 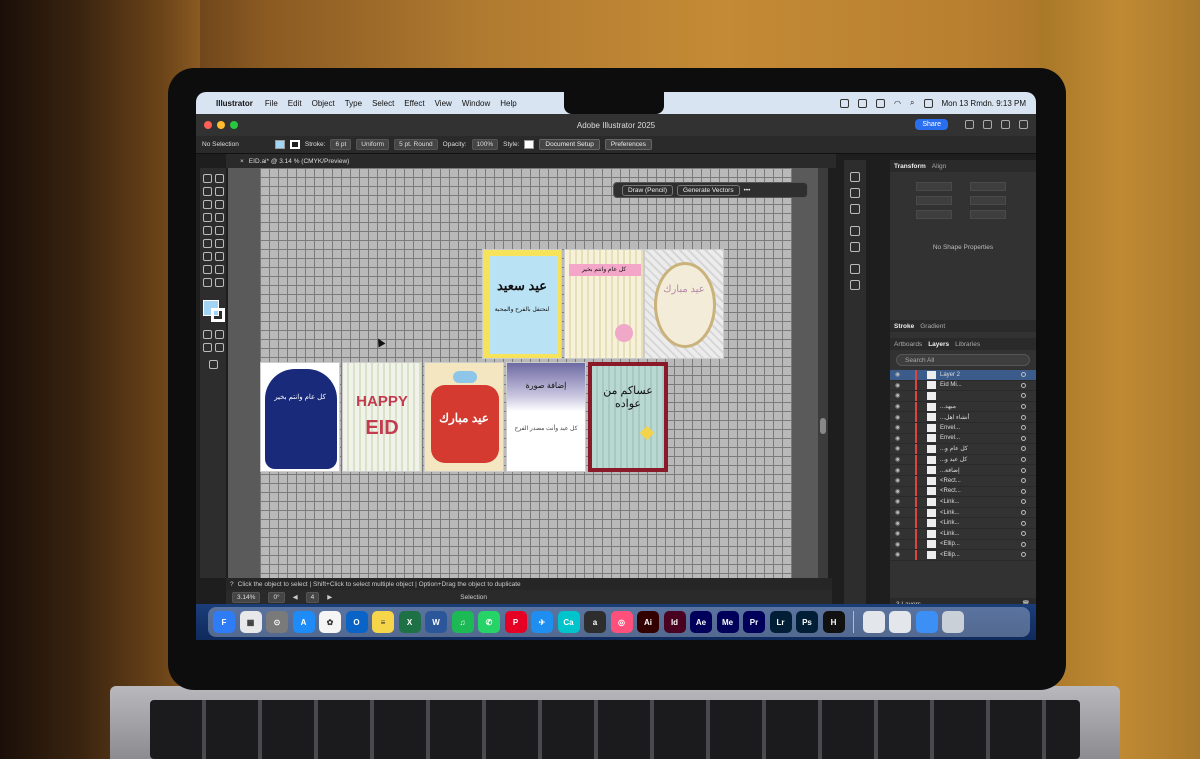 I want to click on style-swatch, so click(x=529, y=144).